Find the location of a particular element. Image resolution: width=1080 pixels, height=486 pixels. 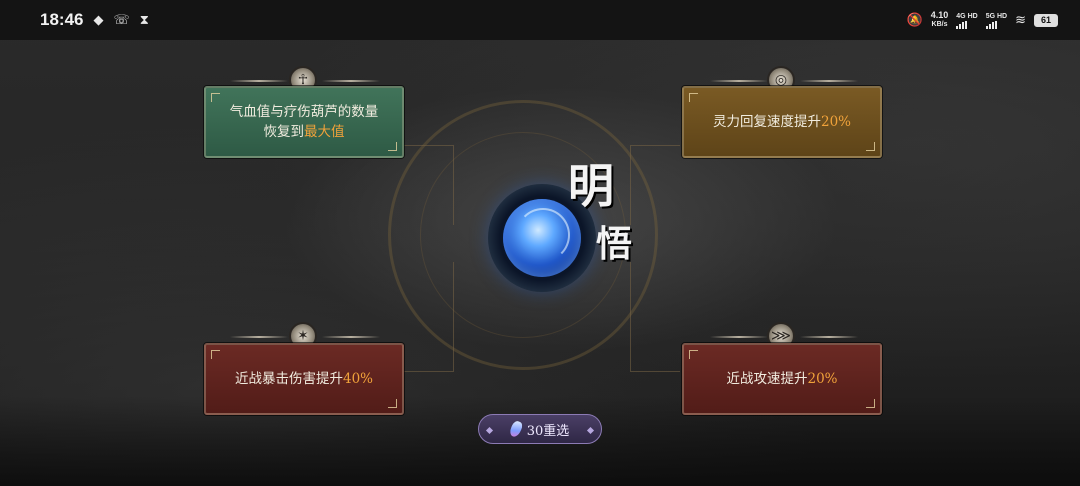

card-text: 气血值与疗伤葫芦的数量 恢复到最大值 is located at coordinates (304, 122).